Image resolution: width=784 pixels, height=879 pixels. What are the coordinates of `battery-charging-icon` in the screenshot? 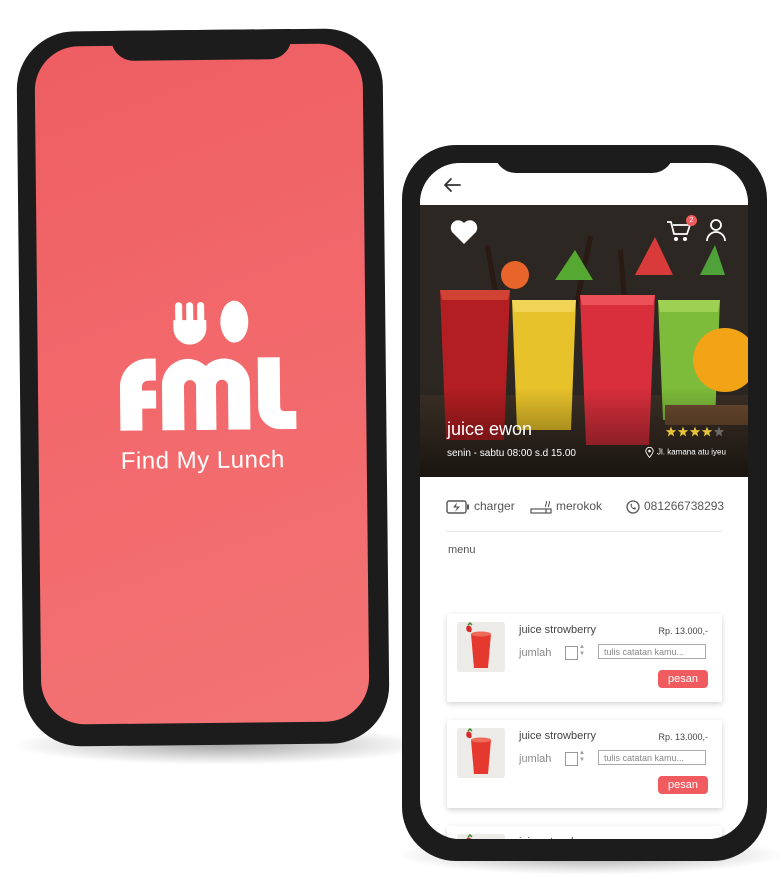 It's located at (457, 507).